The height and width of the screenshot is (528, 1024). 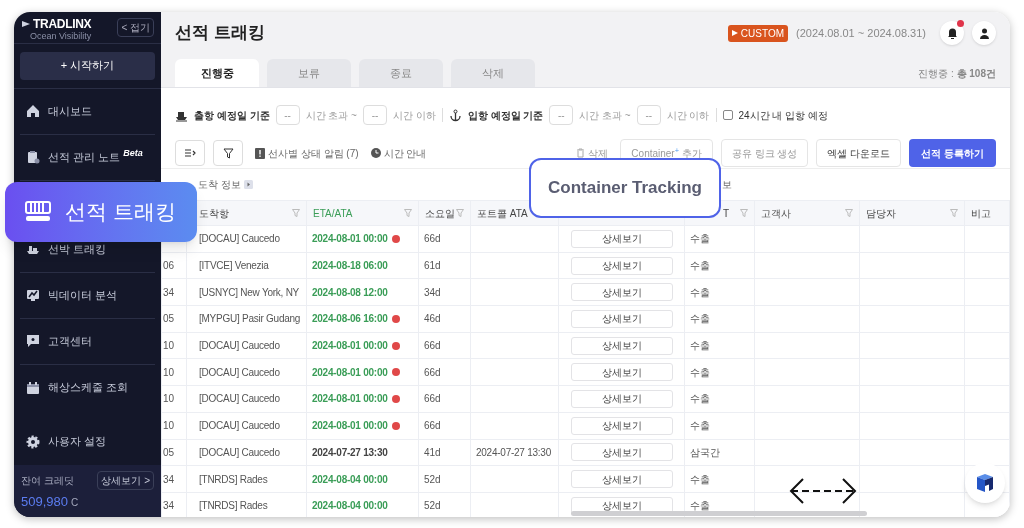 I want to click on notification-button, so click(x=952, y=33).